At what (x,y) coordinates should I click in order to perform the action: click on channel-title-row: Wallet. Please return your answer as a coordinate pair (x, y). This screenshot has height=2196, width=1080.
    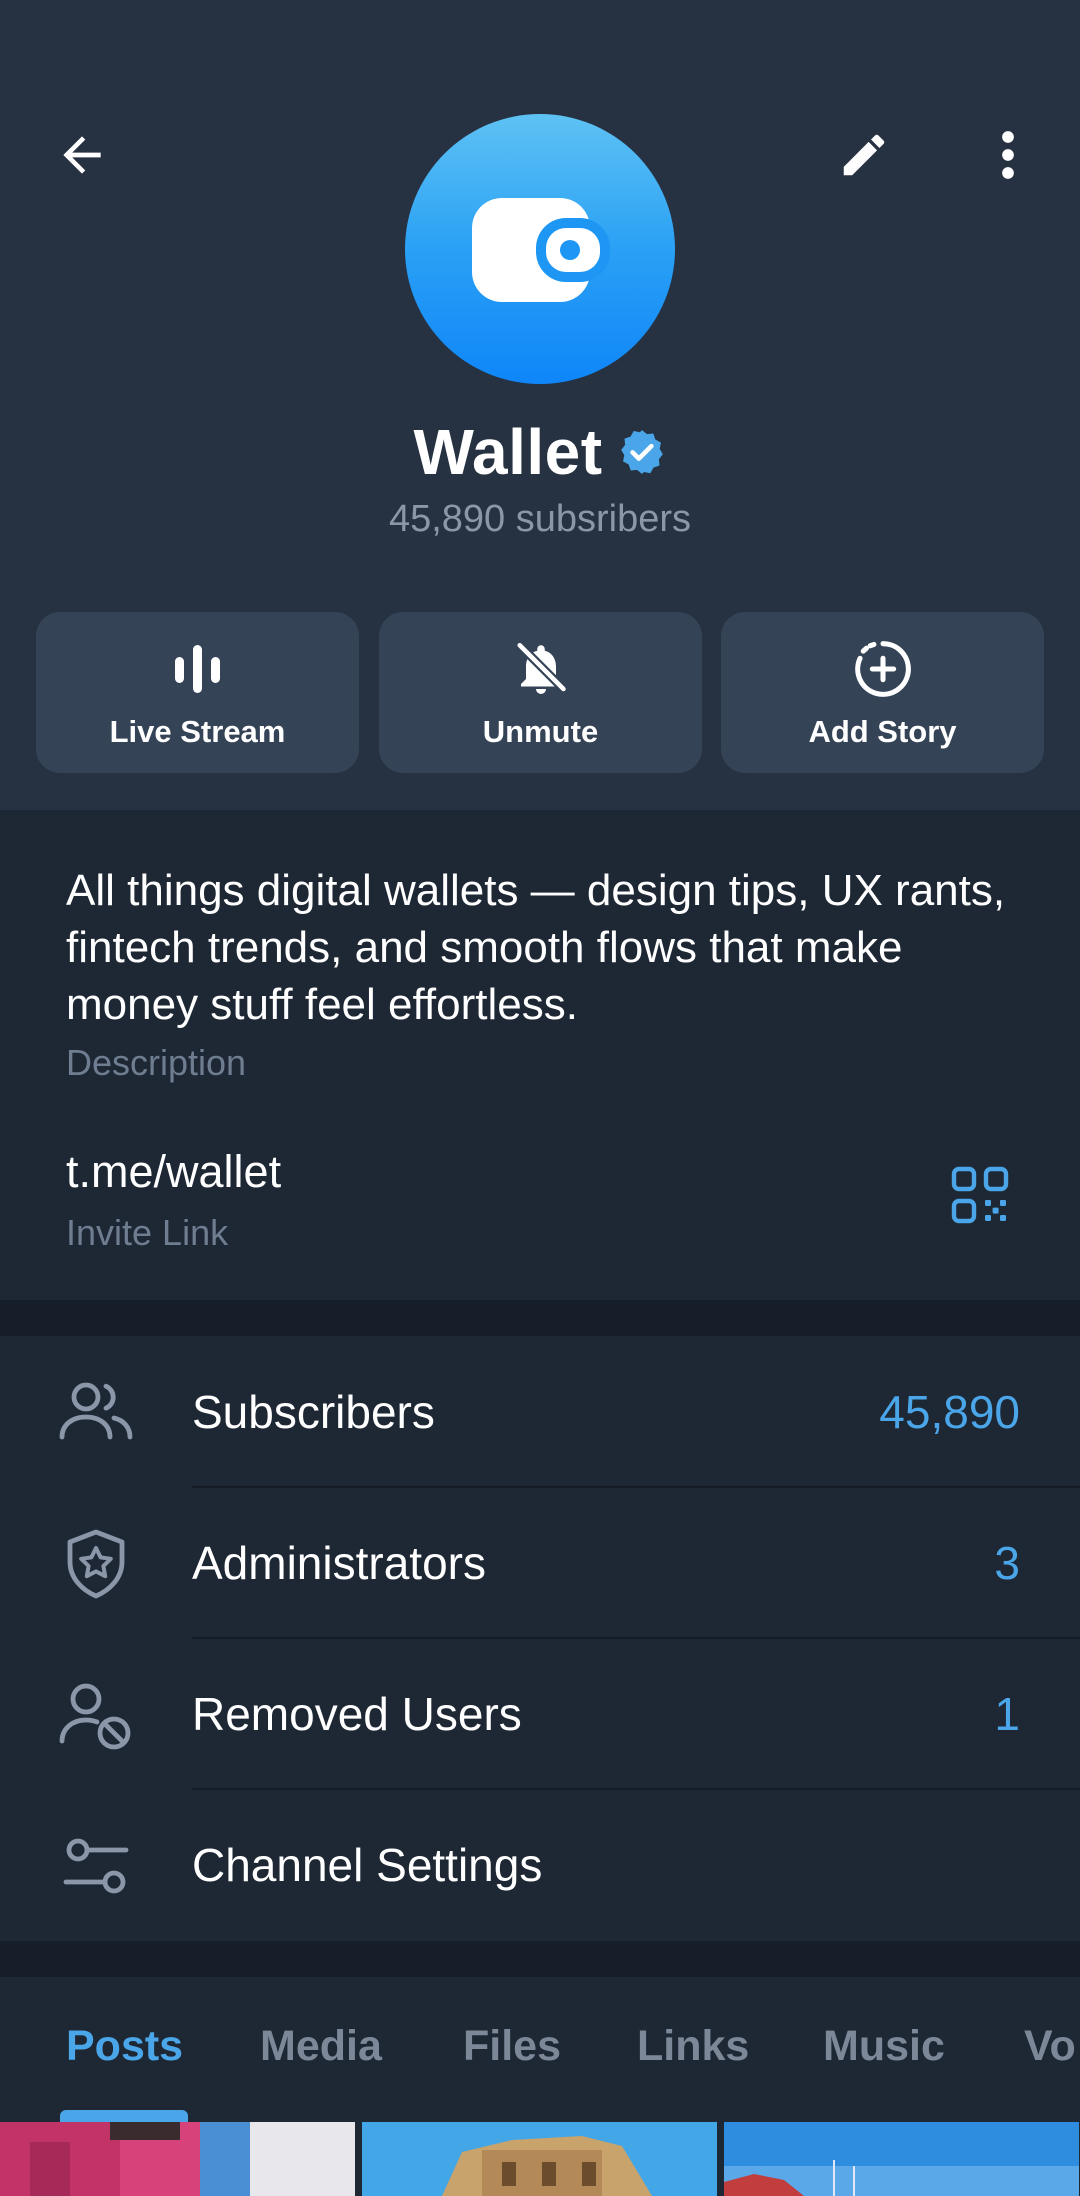
    Looking at the image, I should click on (540, 452).